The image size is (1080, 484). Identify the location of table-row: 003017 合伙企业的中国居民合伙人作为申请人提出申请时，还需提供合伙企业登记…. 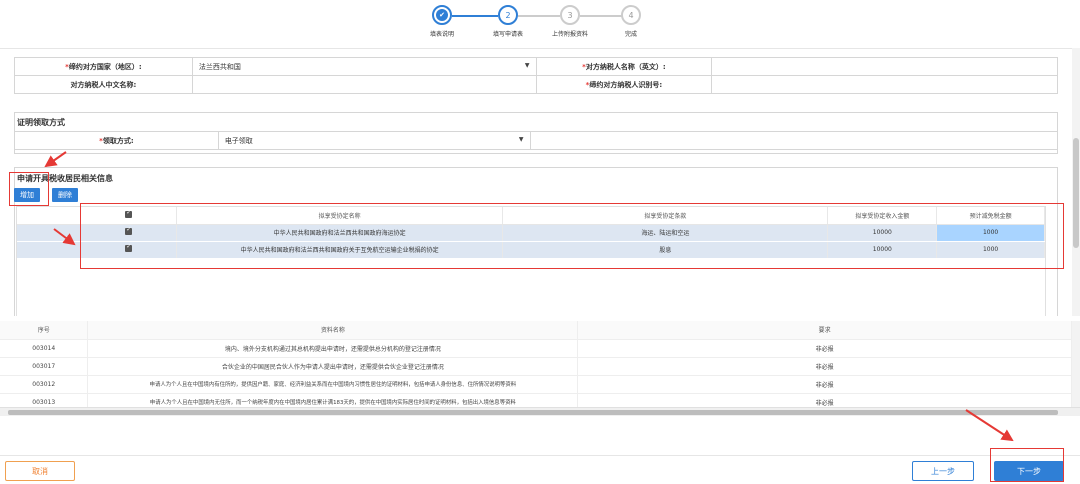
(536, 366).